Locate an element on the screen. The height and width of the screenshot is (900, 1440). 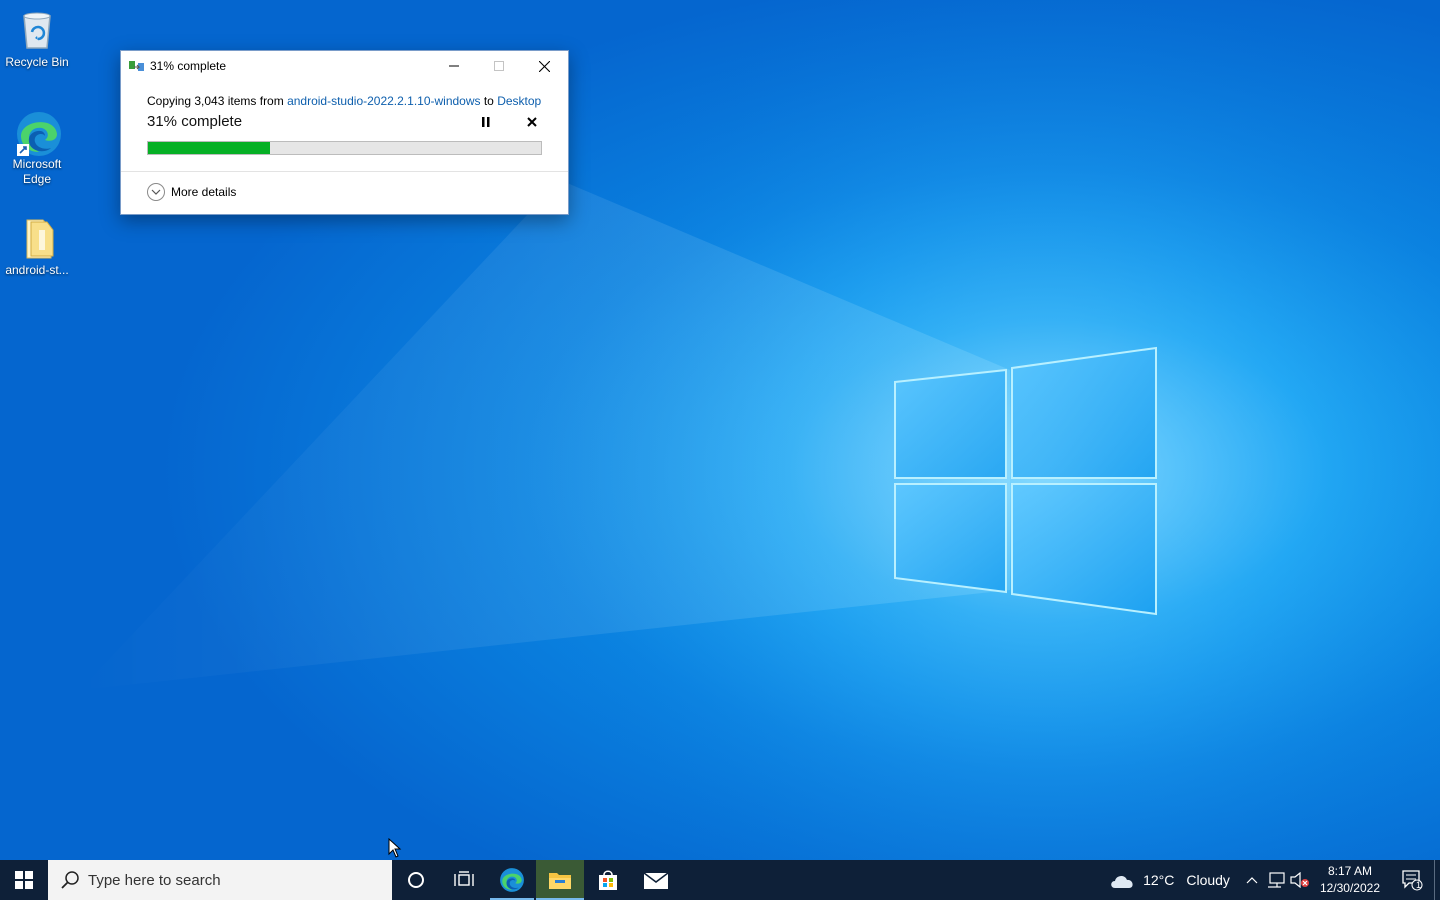
network-icon is located at coordinates (1276, 880).